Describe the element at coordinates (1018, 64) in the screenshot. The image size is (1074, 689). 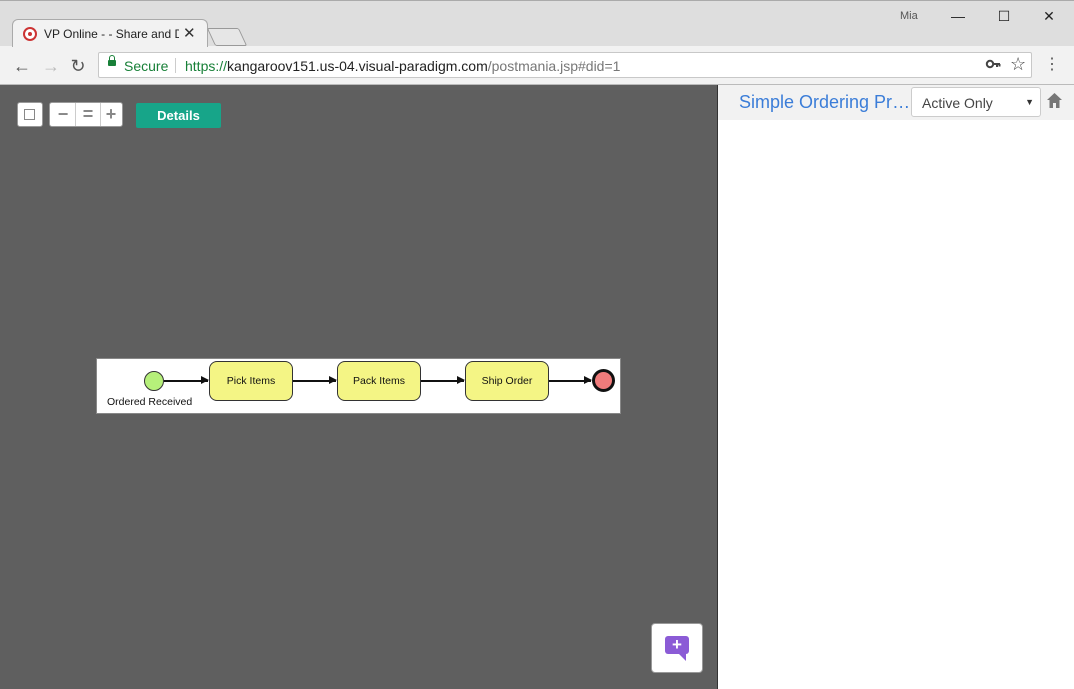
I see `bookmark-star-icon: ☆` at that location.